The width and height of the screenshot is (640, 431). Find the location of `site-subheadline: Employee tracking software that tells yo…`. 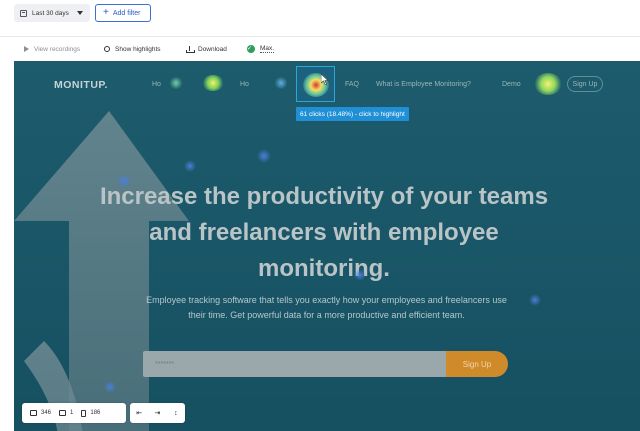

site-subheadline: Employee tracking software that tells yo… is located at coordinates (326, 307).